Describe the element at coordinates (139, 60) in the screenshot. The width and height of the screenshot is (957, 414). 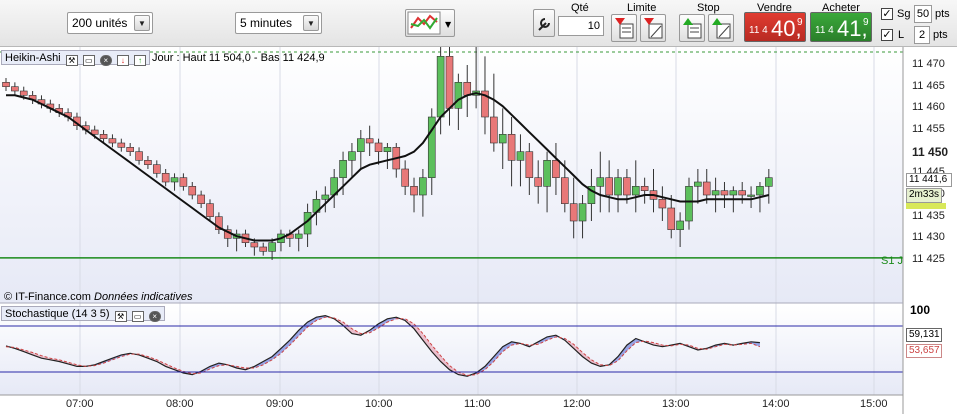
I see `move-up-icon: ↑` at that location.